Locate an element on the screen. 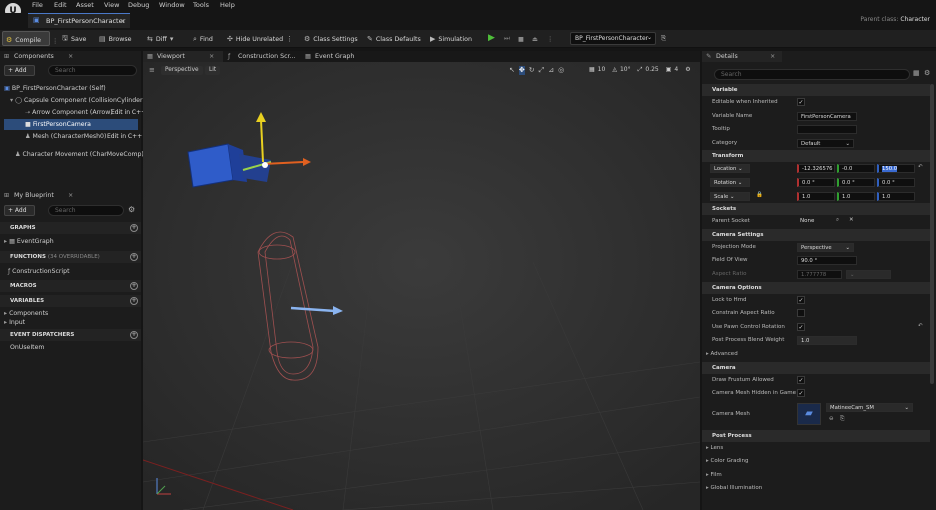 The width and height of the screenshot is (936, 510). menu-tools: Tools is located at coordinates (201, 5).